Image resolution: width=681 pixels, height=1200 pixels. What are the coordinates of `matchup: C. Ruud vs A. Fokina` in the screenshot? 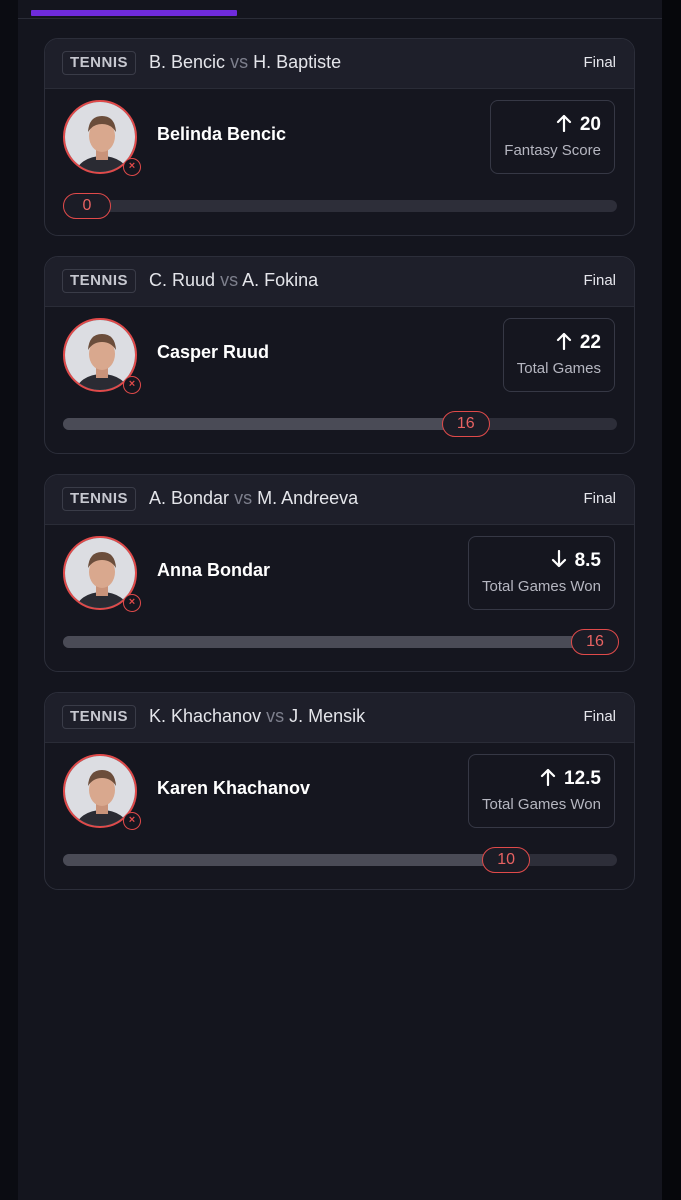 It's located at (233, 280).